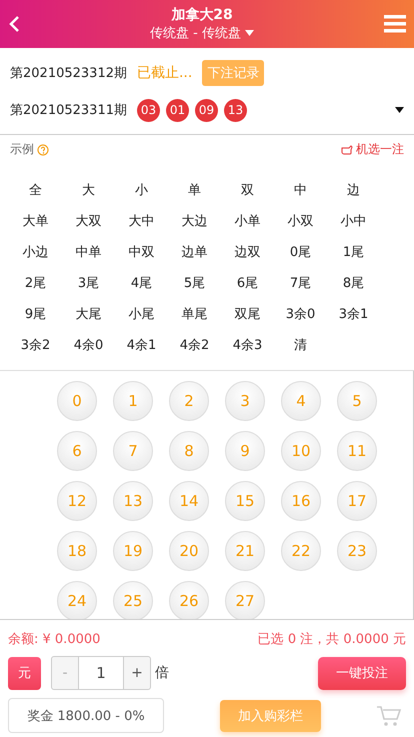  Describe the element at coordinates (353, 313) in the screenshot. I see `quick-pick-option: 3余1` at that location.